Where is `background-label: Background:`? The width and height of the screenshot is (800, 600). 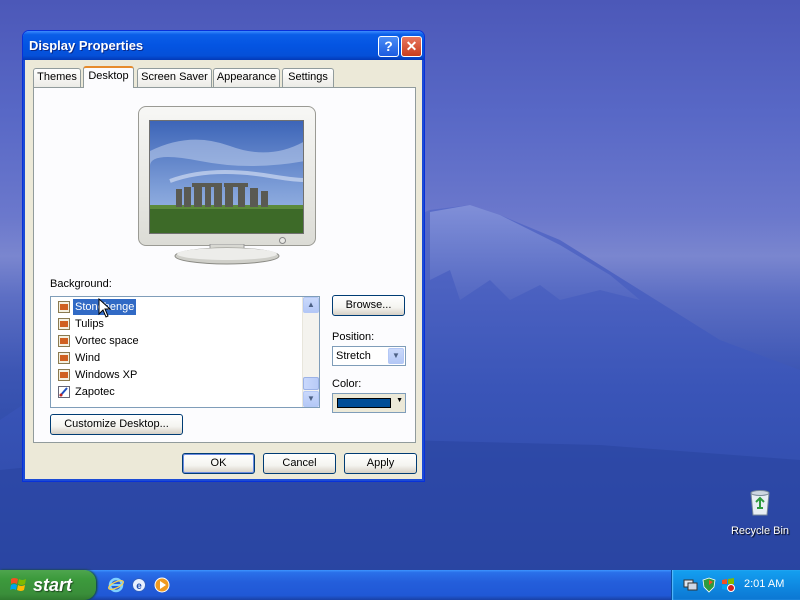 background-label: Background: is located at coordinates (81, 284).